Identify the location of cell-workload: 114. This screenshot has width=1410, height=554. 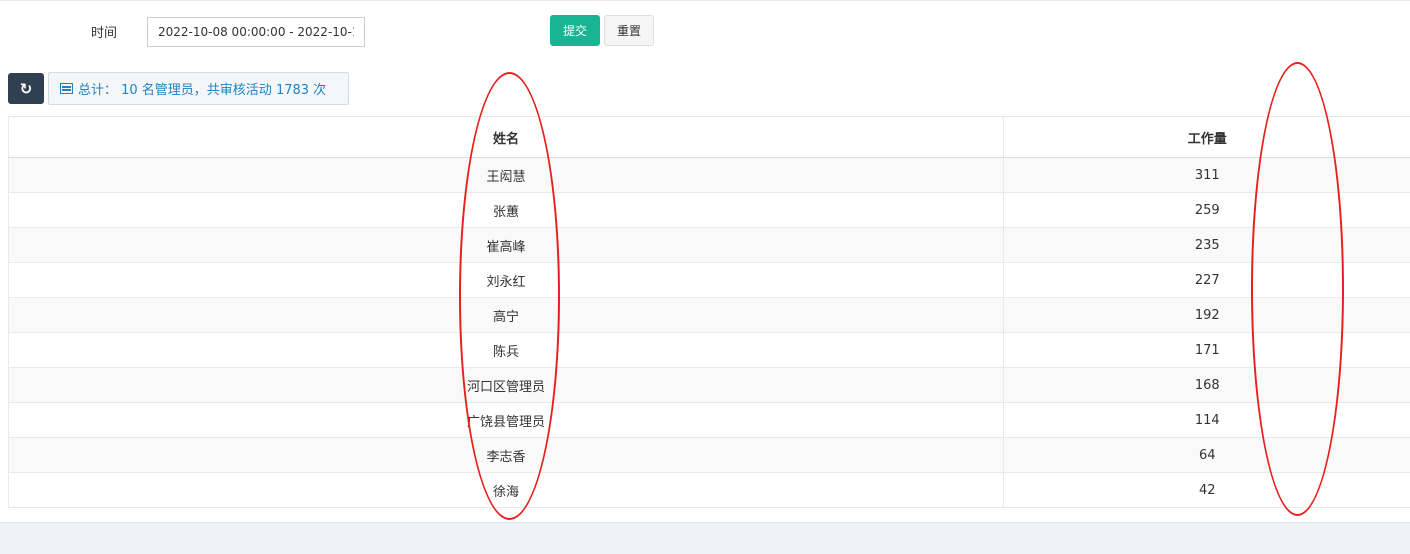
(1207, 420).